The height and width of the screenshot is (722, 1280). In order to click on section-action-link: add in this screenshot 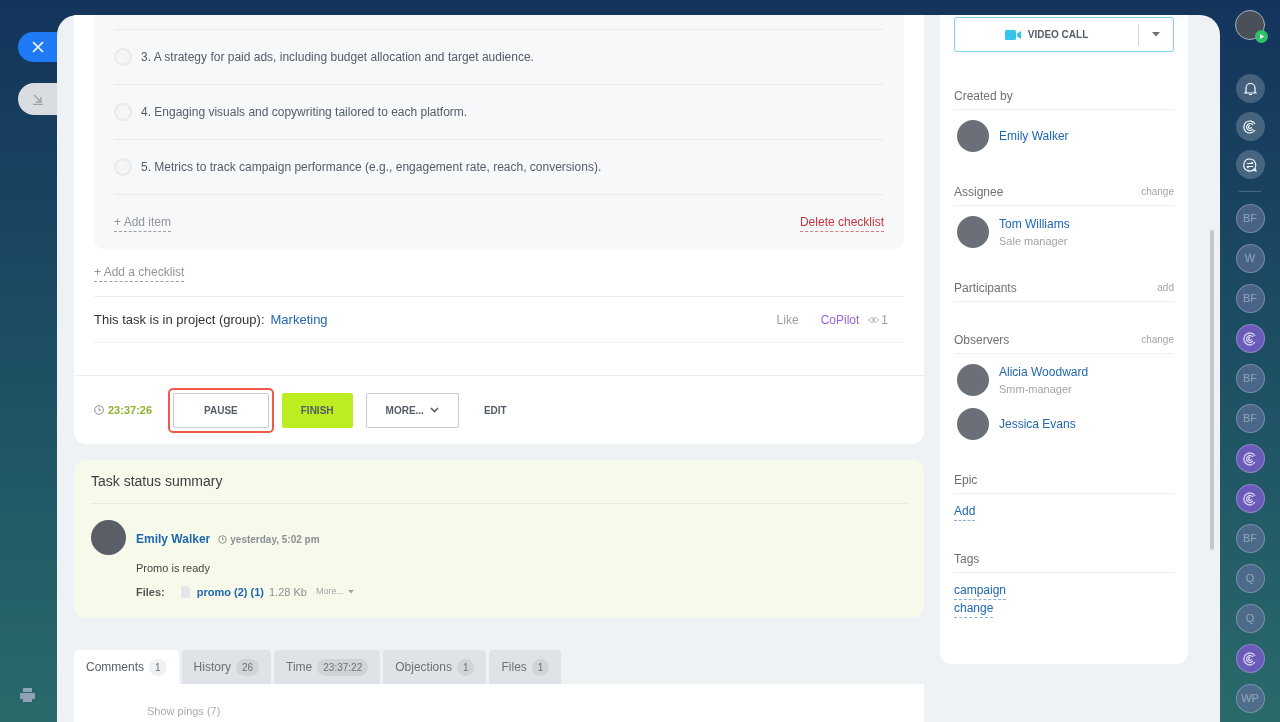, I will do `click(1165, 287)`.